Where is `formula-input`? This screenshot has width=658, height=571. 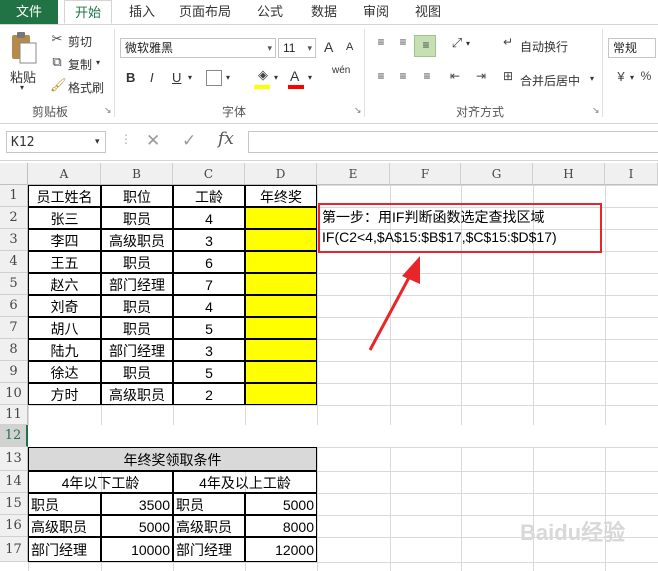
formula-input is located at coordinates (453, 142).